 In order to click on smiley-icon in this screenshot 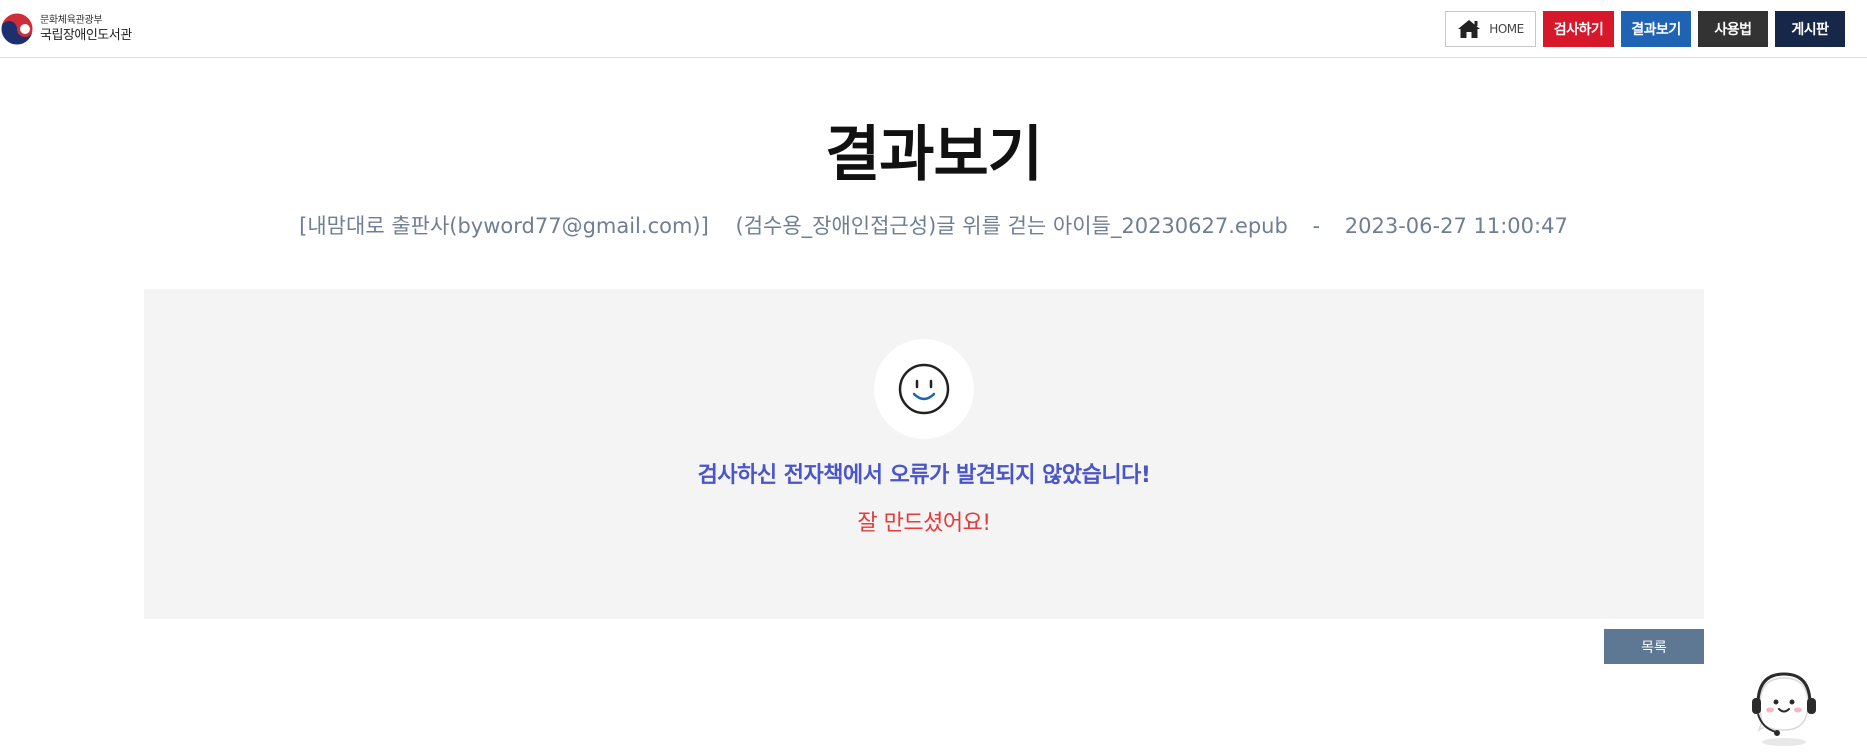, I will do `click(924, 389)`.